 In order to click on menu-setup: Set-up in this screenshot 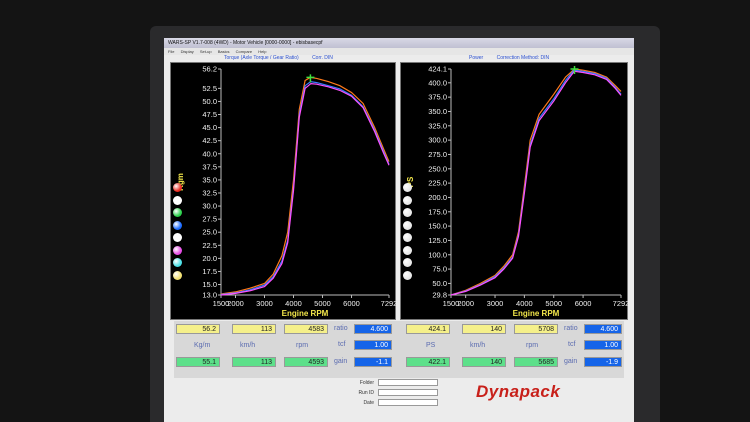, I will do `click(206, 51)`.